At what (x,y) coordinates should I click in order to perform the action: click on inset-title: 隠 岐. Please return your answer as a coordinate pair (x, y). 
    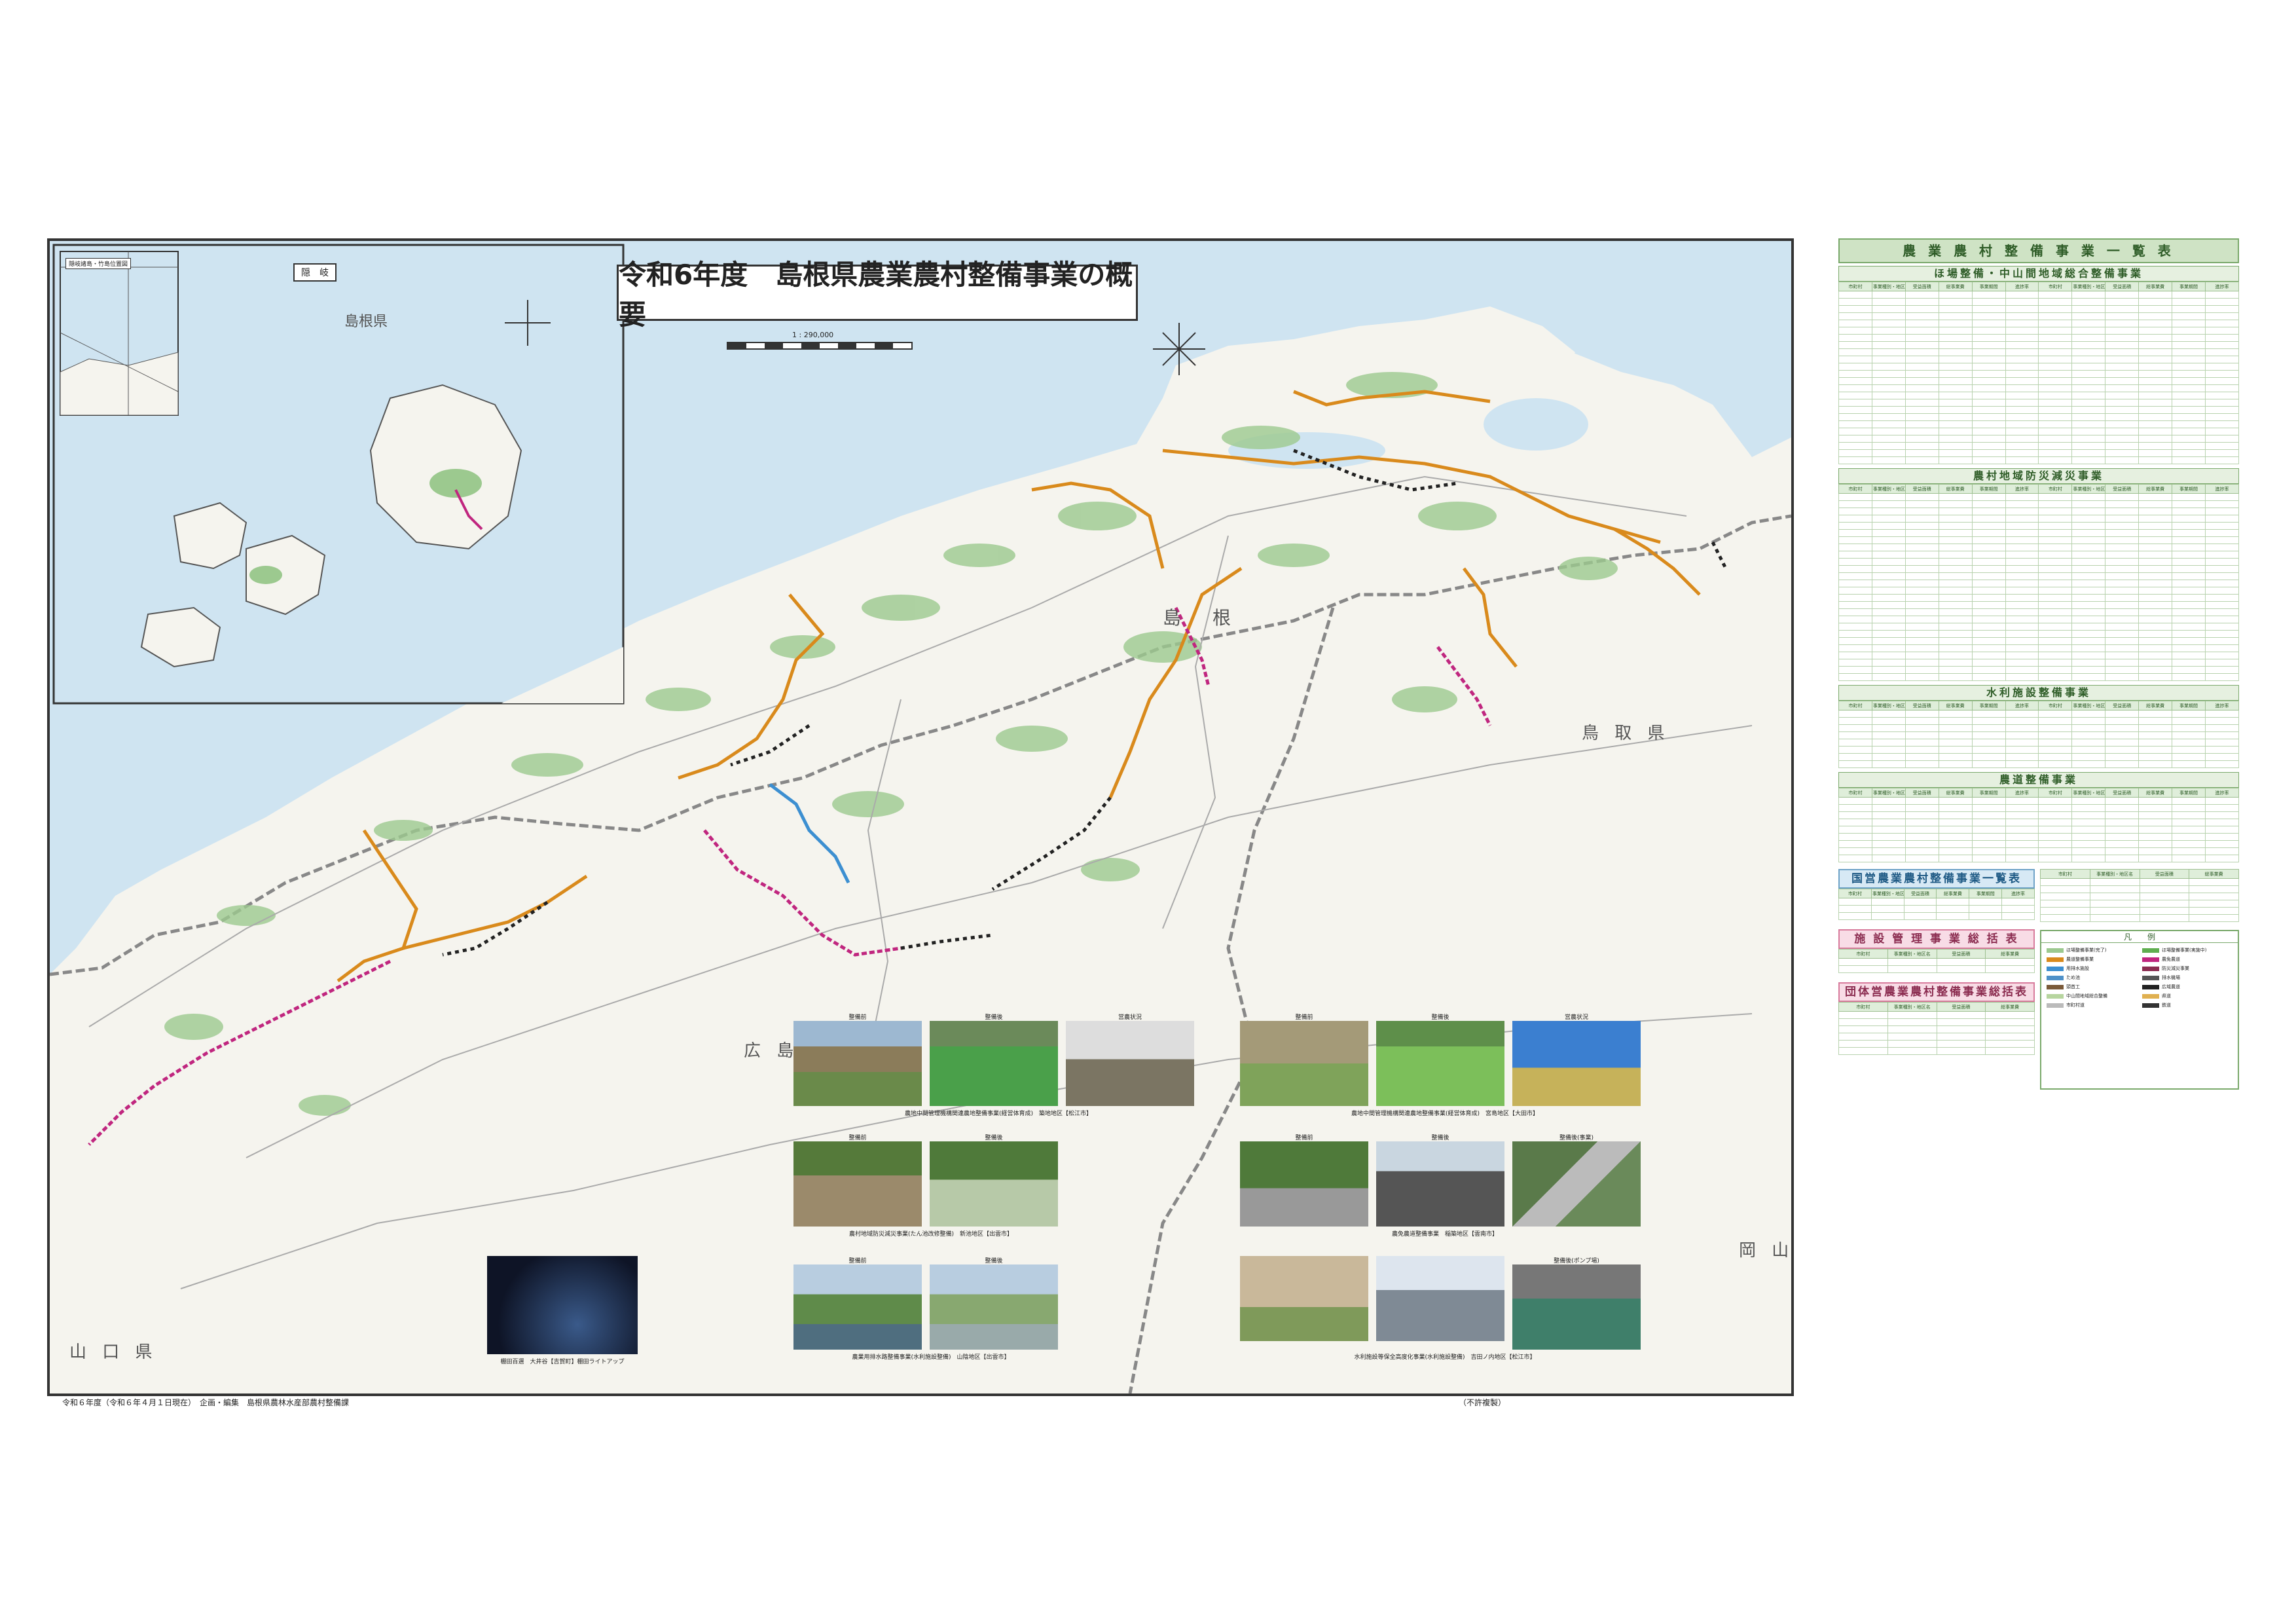
    Looking at the image, I should click on (315, 272).